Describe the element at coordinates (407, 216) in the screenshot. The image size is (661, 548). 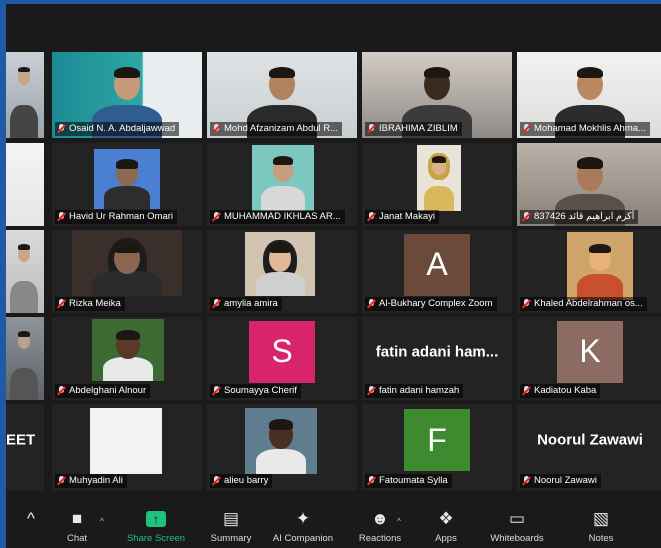
I see `participant-name: Janat Makayi` at that location.